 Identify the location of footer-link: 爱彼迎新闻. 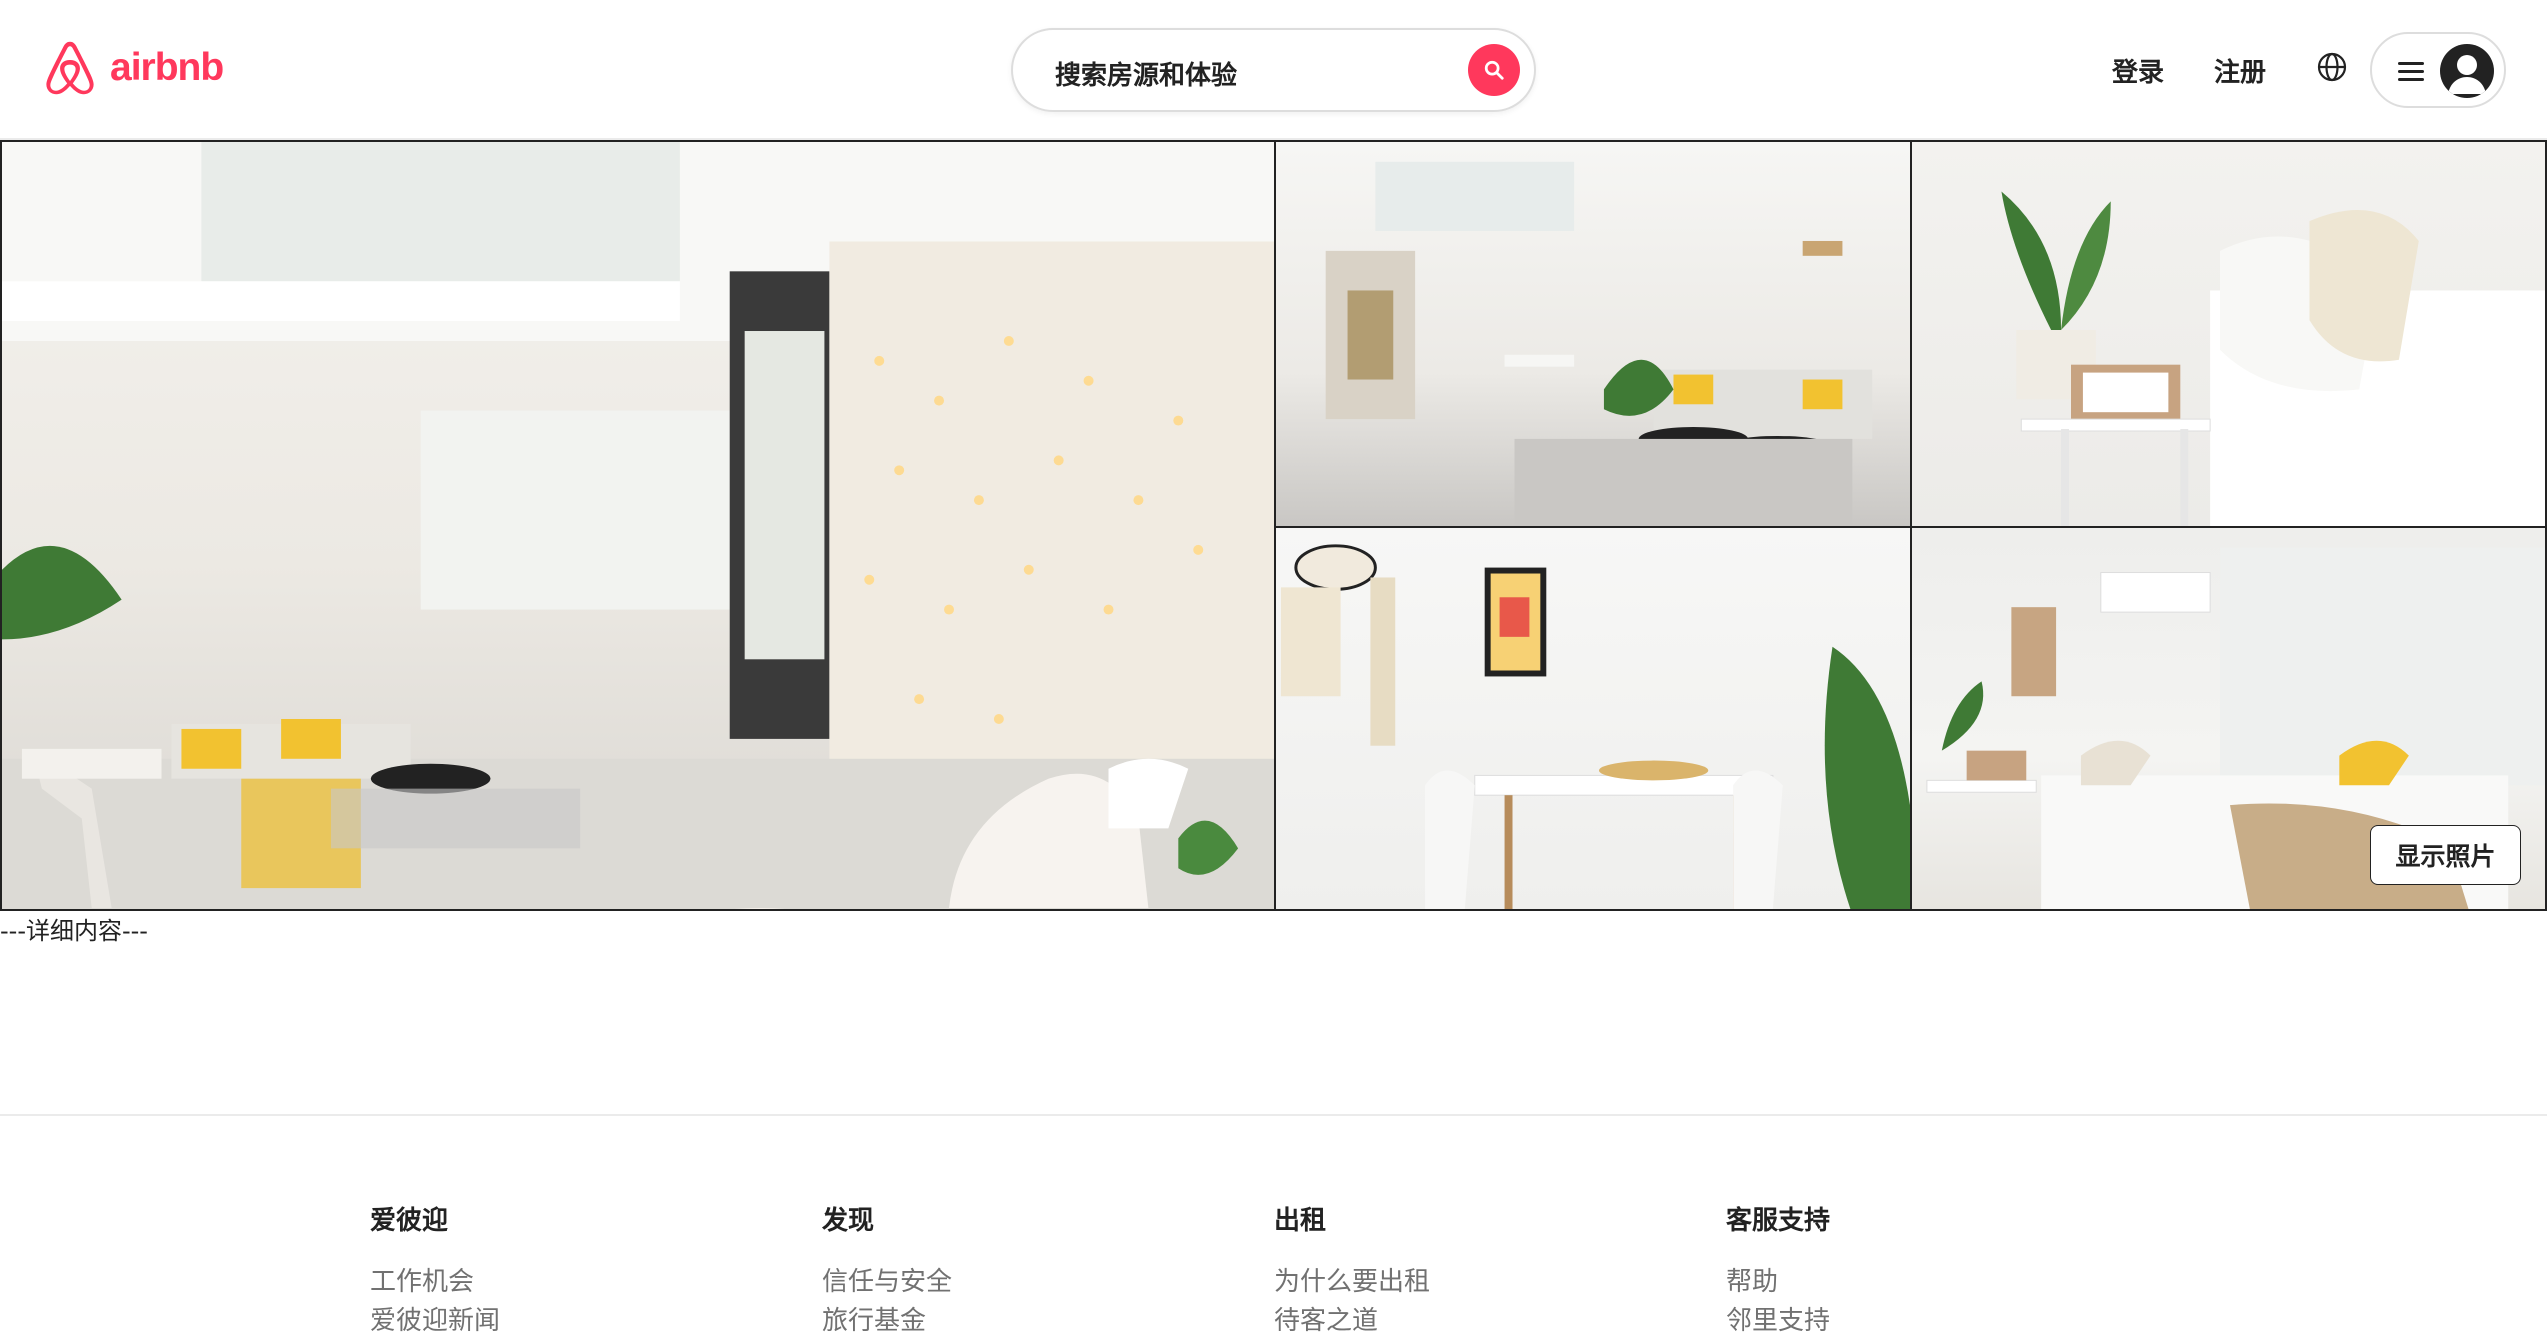
(435, 1321).